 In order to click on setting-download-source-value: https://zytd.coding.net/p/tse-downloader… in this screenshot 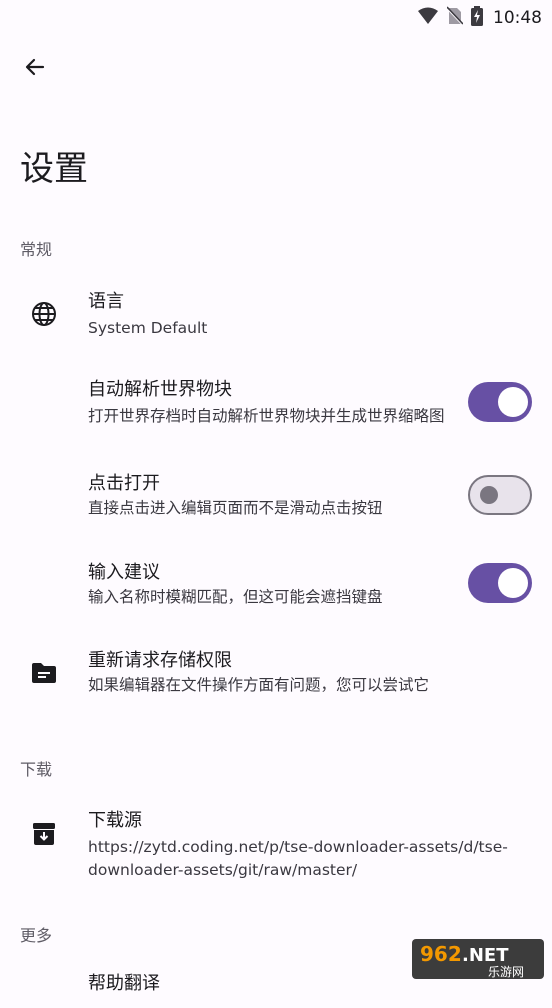, I will do `click(298, 858)`.